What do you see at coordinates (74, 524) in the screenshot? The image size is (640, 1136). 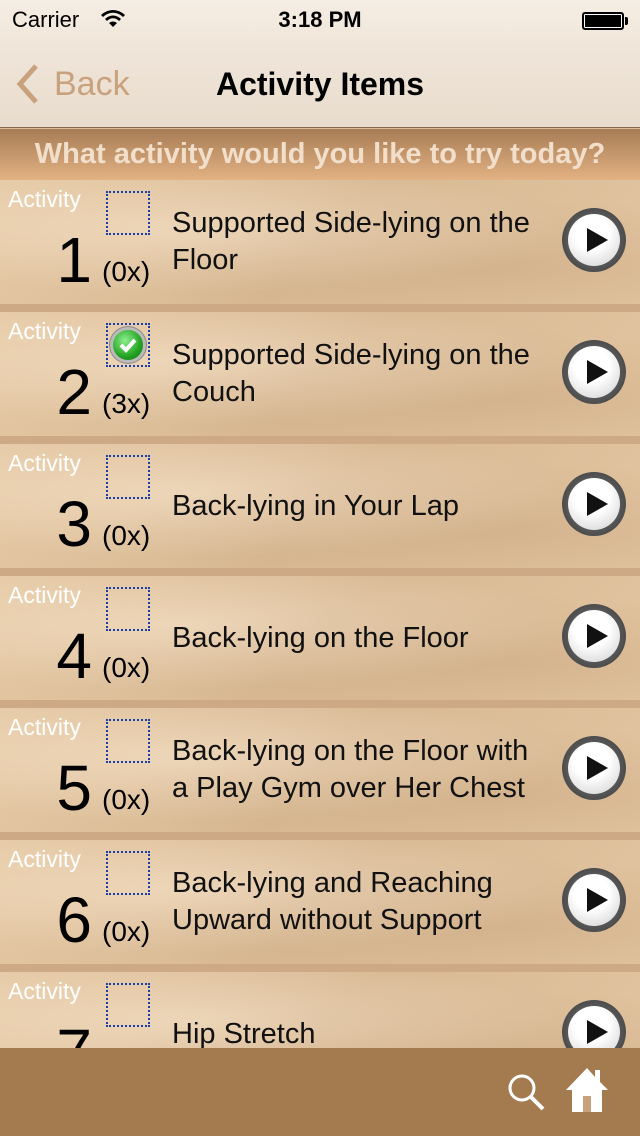 I see `activity-number: 3` at bounding box center [74, 524].